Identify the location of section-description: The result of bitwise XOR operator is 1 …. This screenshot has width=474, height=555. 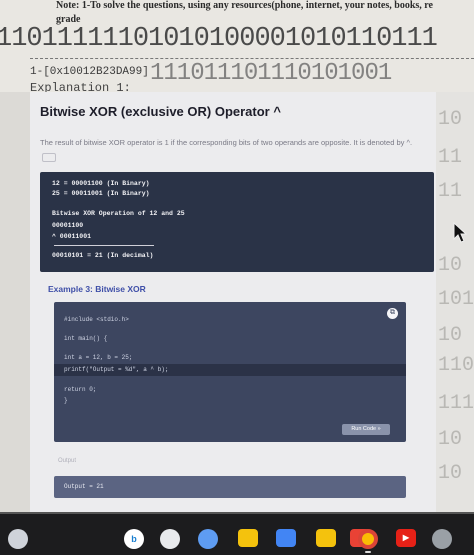
(230, 150).